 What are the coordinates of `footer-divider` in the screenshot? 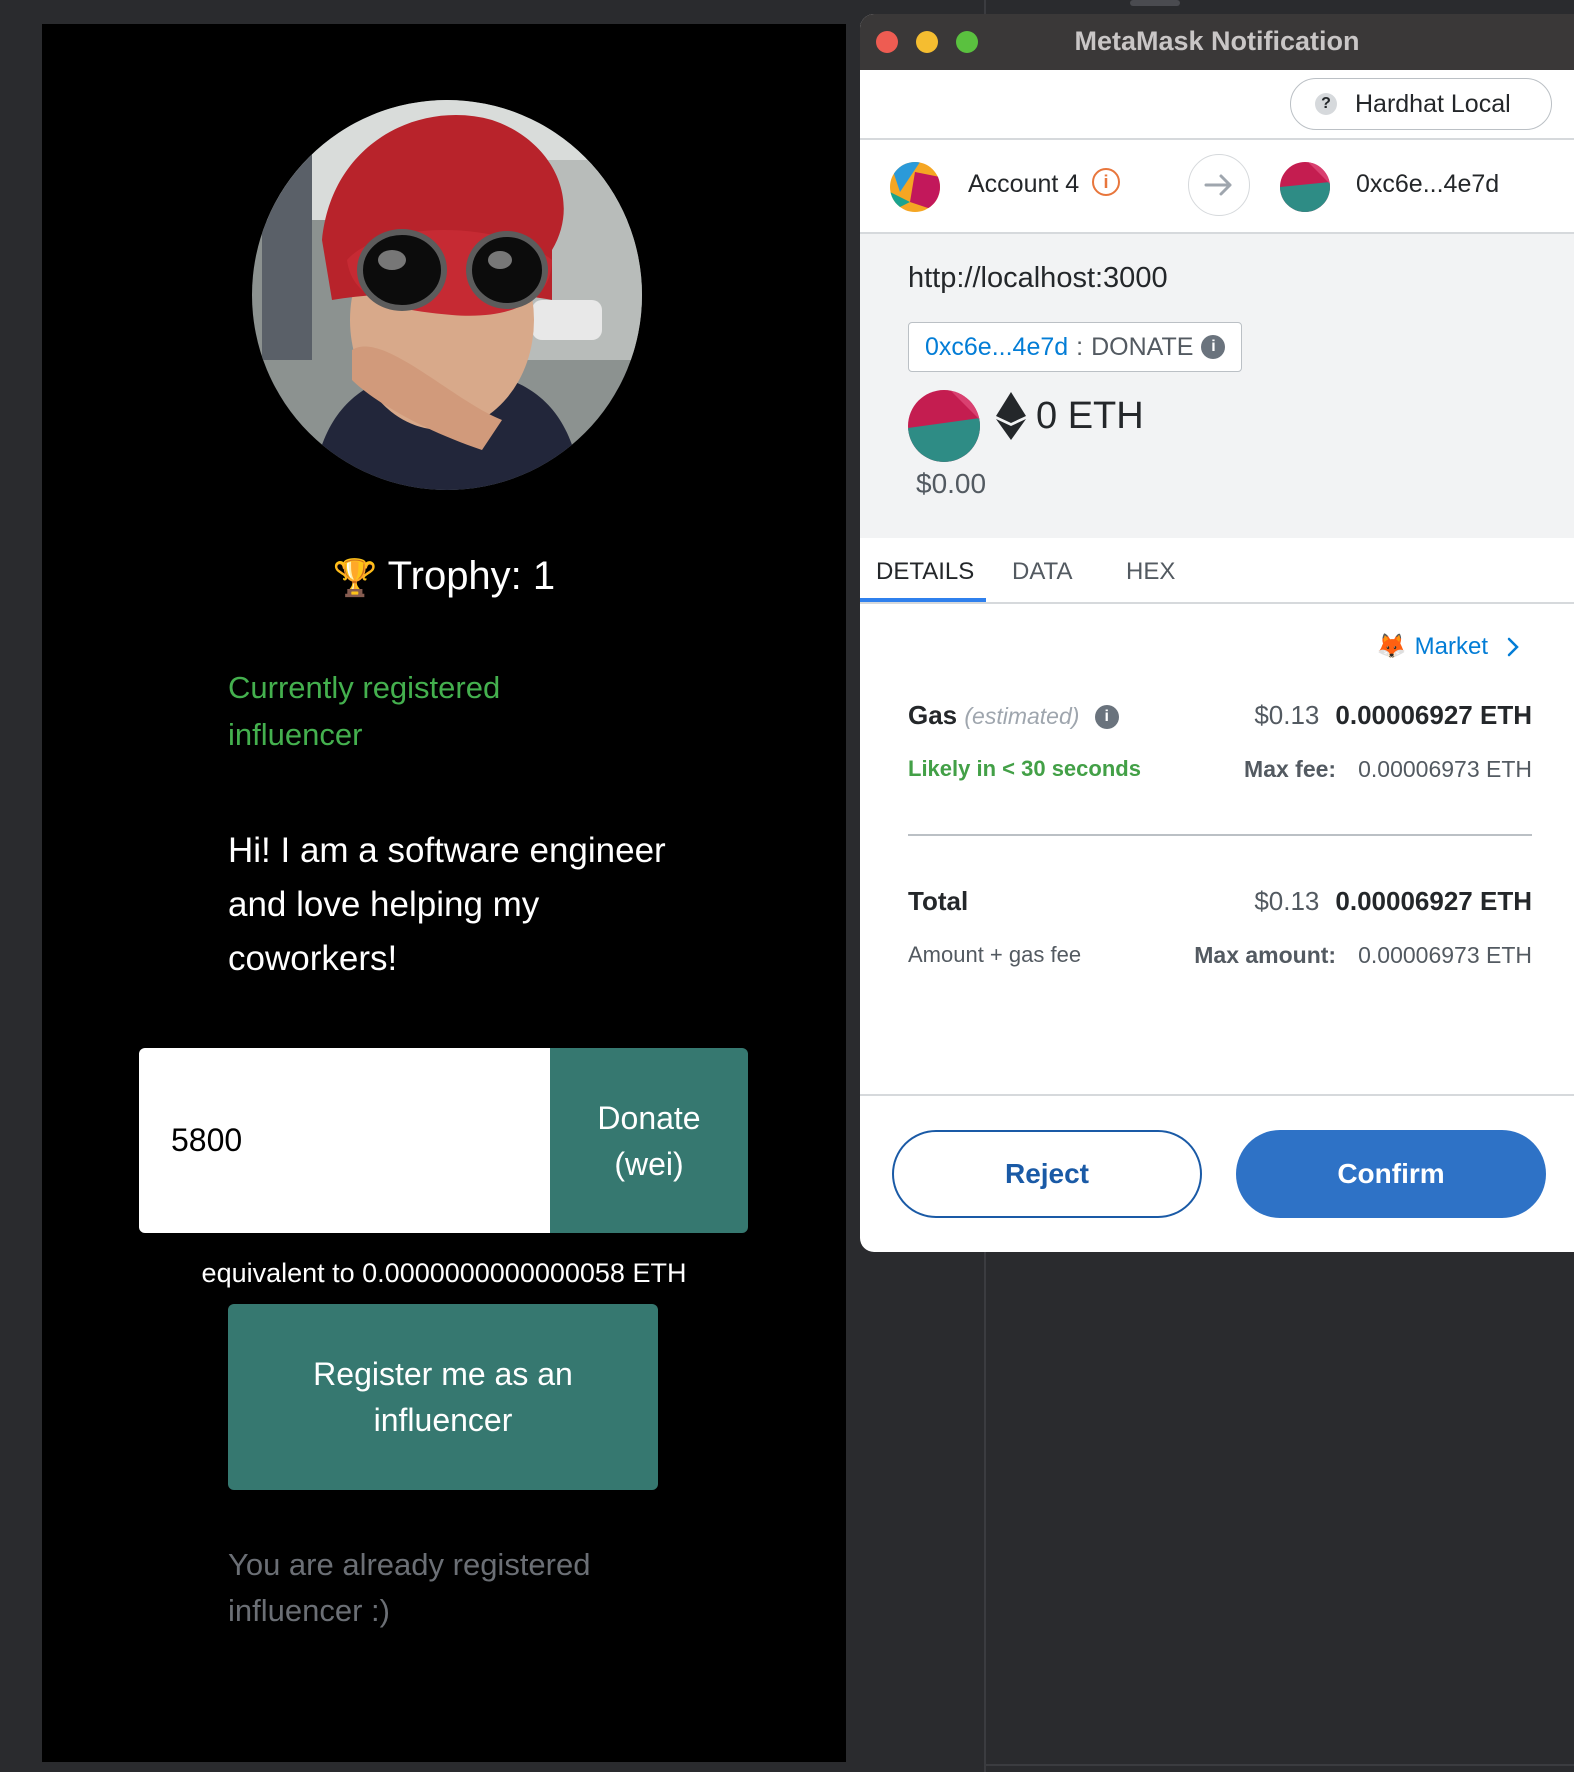 It's located at (1217, 1095).